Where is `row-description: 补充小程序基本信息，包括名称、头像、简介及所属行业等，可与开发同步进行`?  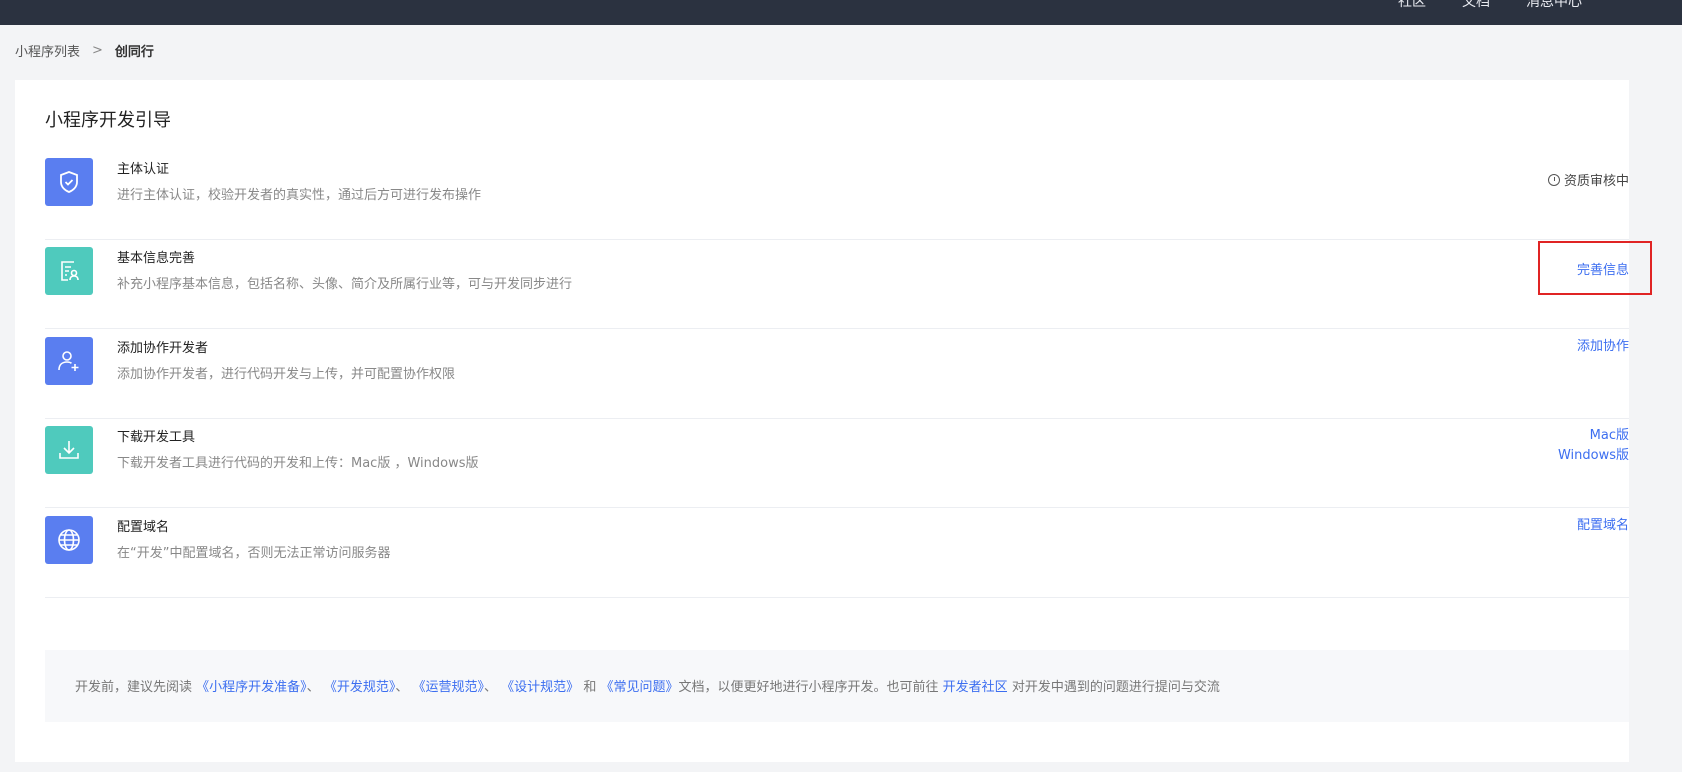
row-description: 补充小程序基本信息，包括名称、头像、简介及所属行业等，可与开发同步进行 is located at coordinates (345, 284).